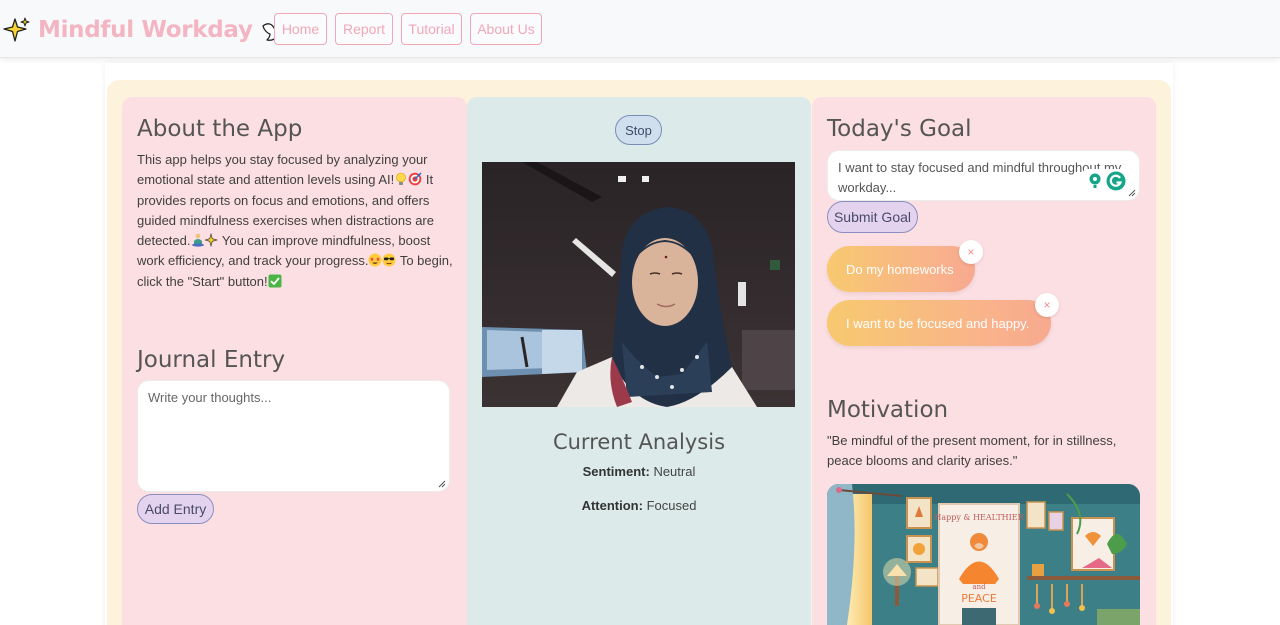 Image resolution: width=1280 pixels, height=625 pixels. I want to click on attention-label: Attention:, so click(612, 505).